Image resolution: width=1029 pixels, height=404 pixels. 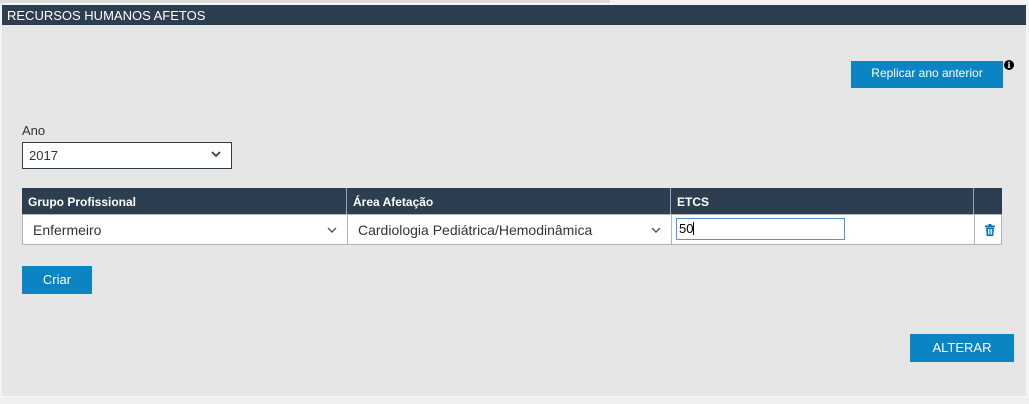 What do you see at coordinates (988, 201) in the screenshot?
I see `column-header-actions` at bounding box center [988, 201].